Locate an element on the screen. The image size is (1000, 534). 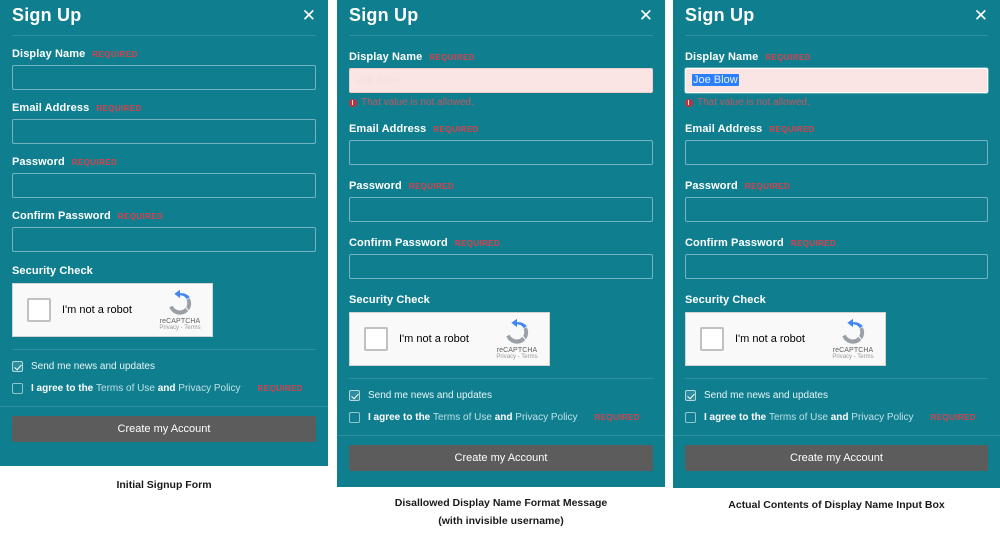
recaptcha-brand: reCAPTCHA Privacy - Terms is located at coordinates (853, 339).